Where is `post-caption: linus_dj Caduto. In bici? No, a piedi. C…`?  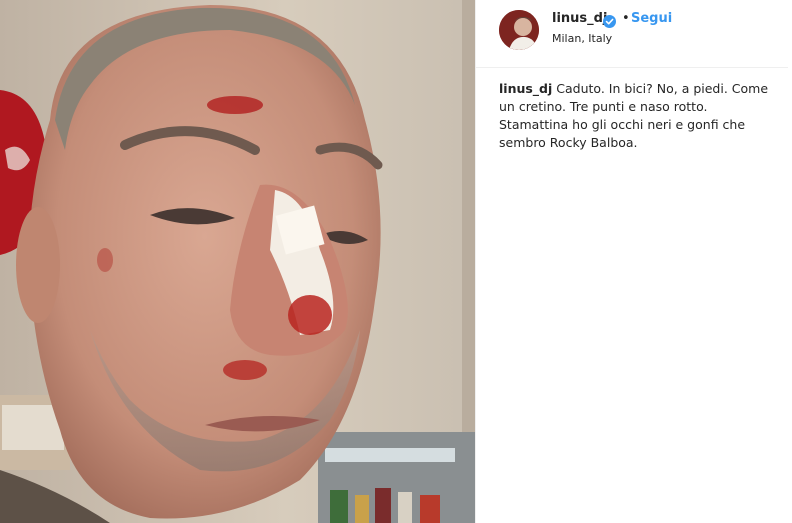
post-caption: linus_dj Caduto. In bici? No, a piedi. C… is located at coordinates (634, 116).